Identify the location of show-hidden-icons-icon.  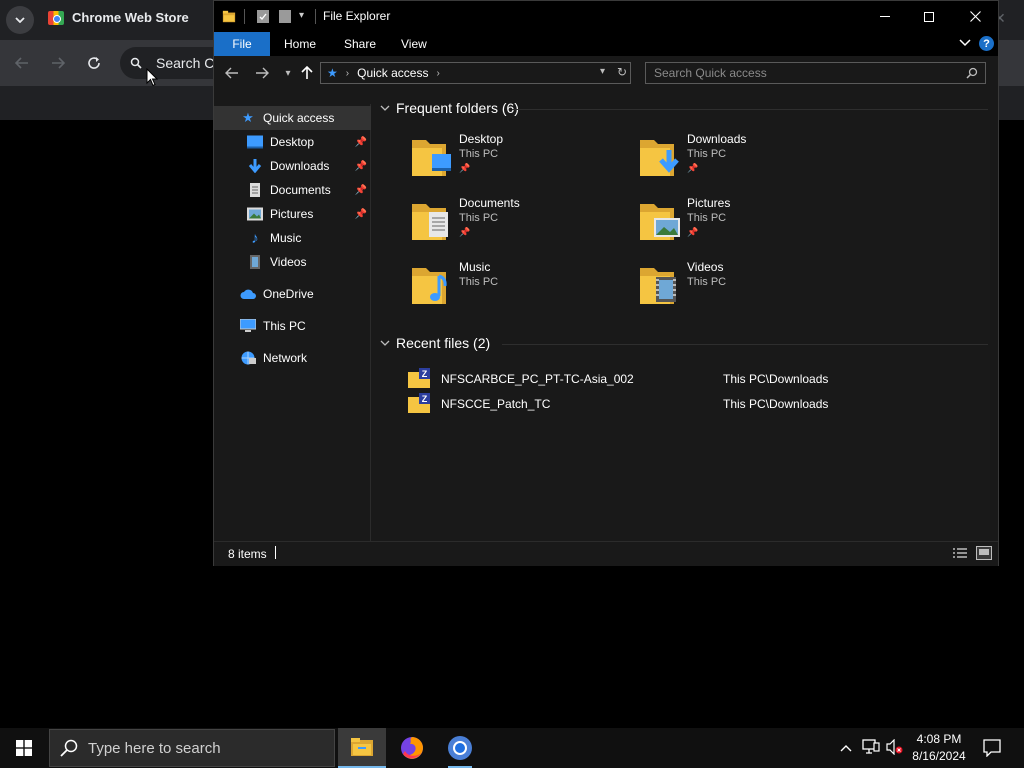
(846, 747).